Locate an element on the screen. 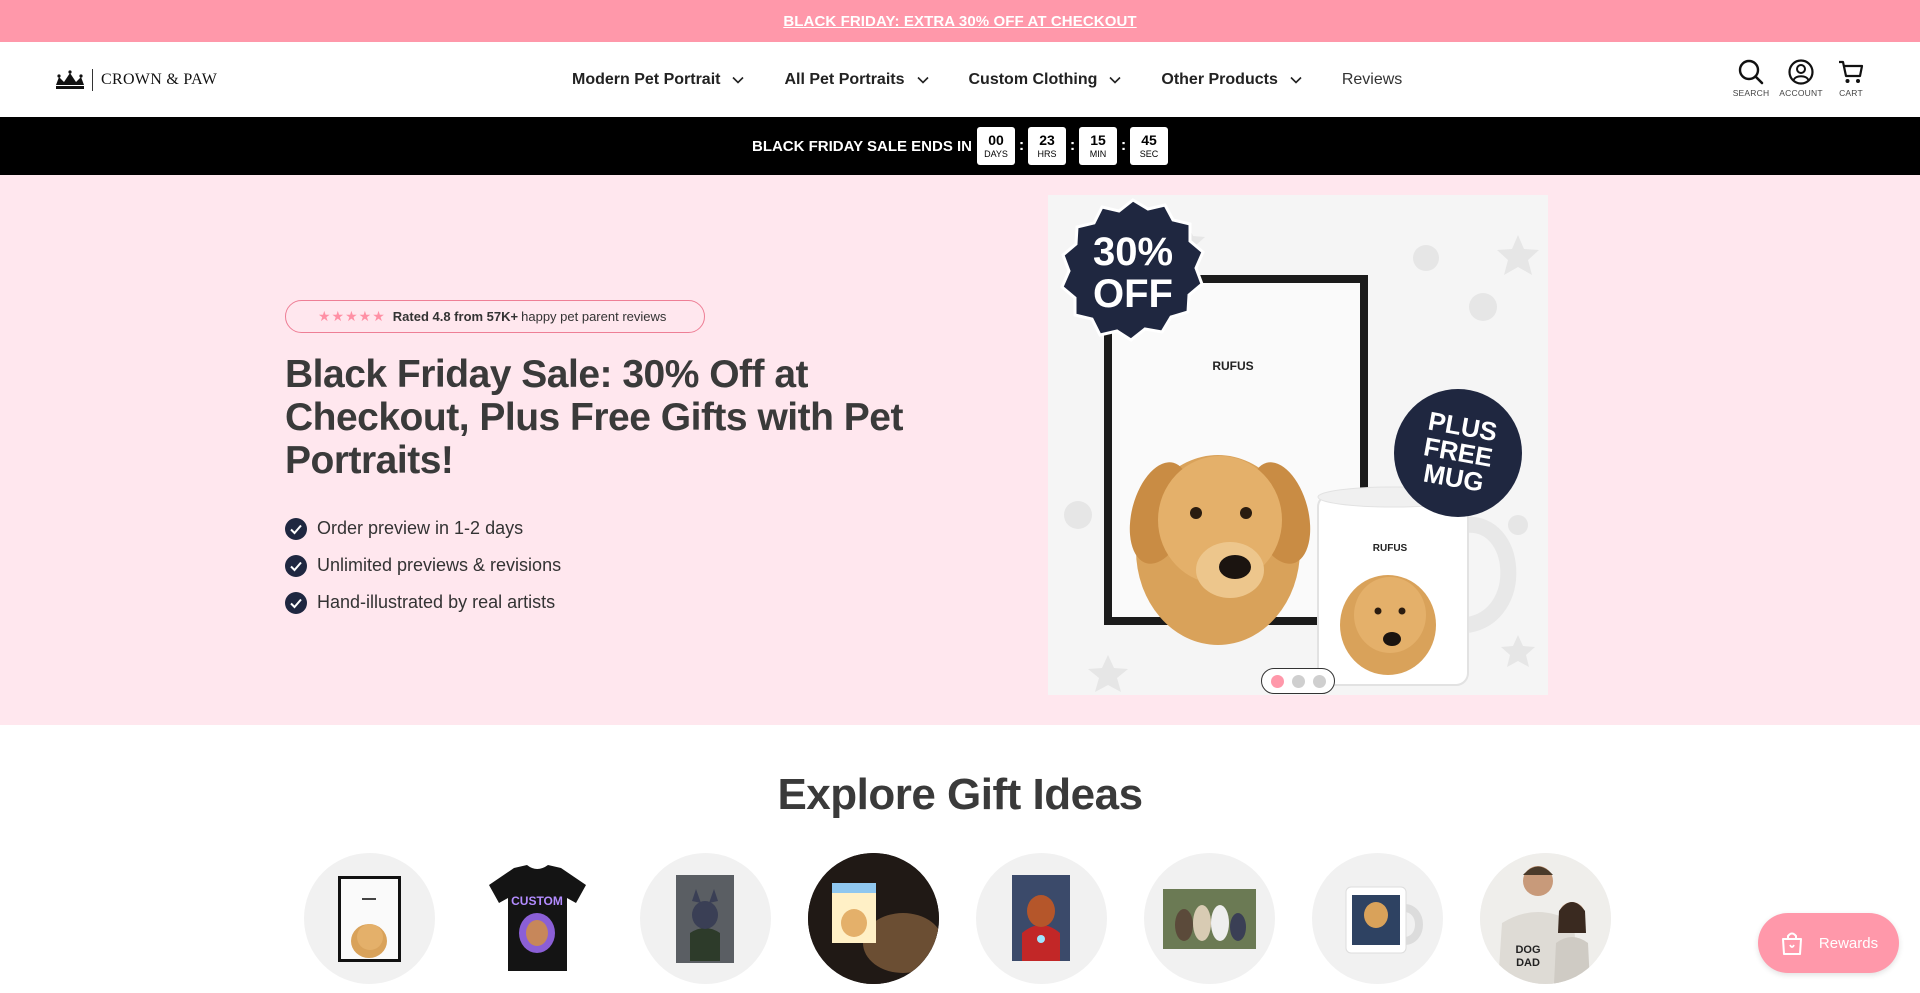 The width and height of the screenshot is (1920, 993). countdown-unit: SEC is located at coordinates (1149, 153).